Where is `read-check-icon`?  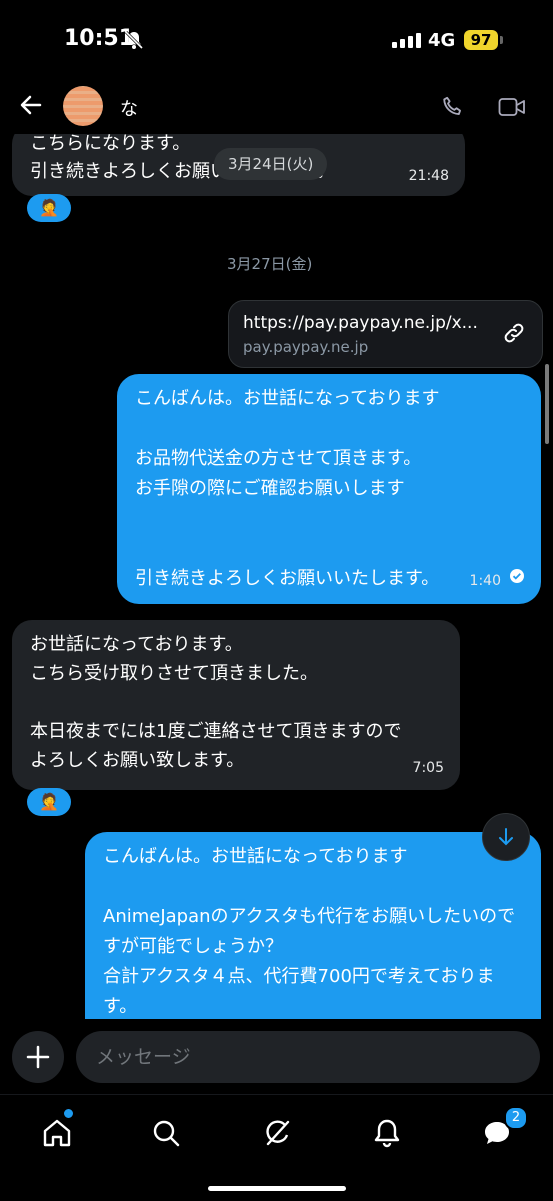 read-check-icon is located at coordinates (517, 579).